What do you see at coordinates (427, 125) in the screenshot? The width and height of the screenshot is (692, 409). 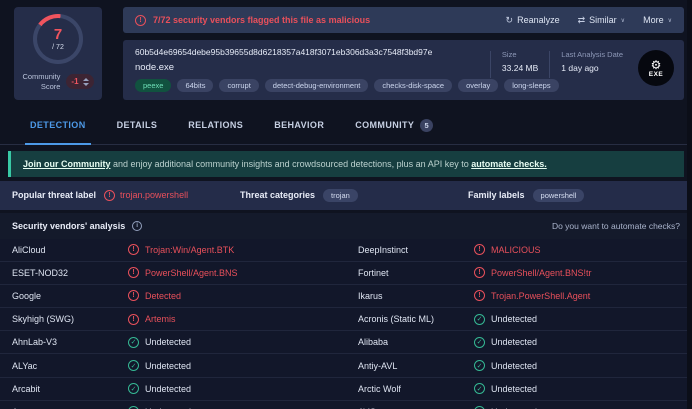 I see `community-count-badge: 5` at bounding box center [427, 125].